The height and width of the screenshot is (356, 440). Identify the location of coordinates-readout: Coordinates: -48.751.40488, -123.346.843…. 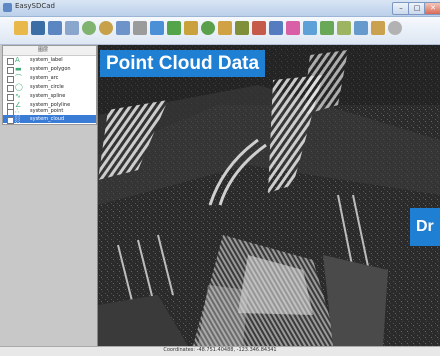
(220, 350).